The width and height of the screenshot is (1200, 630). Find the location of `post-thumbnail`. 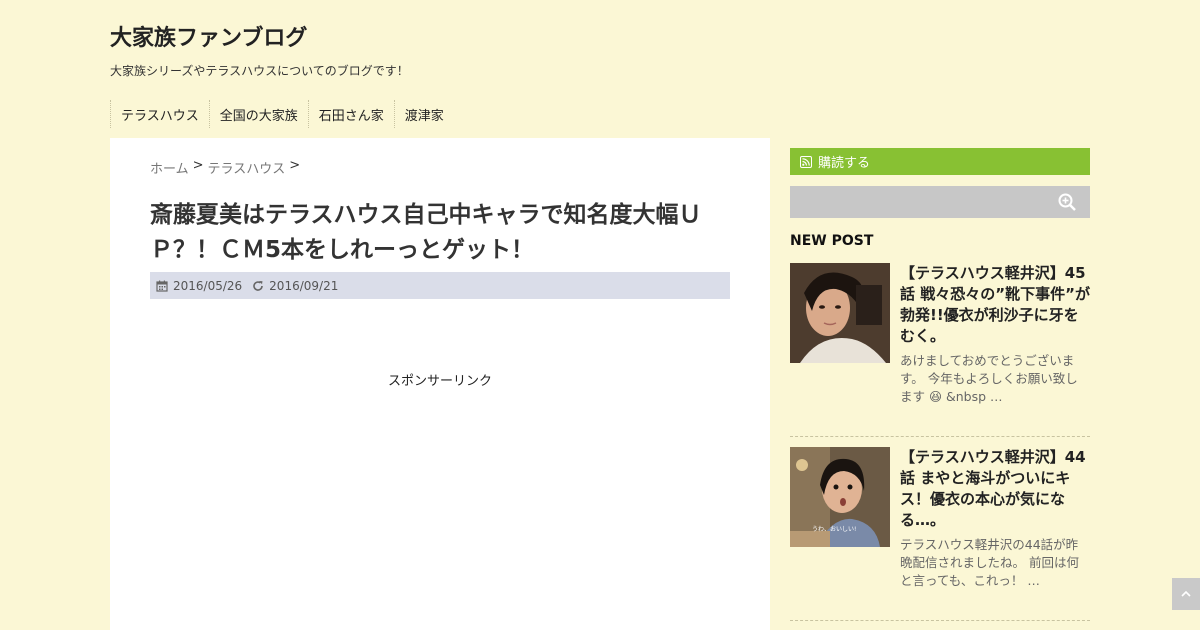

post-thumbnail is located at coordinates (840, 313).